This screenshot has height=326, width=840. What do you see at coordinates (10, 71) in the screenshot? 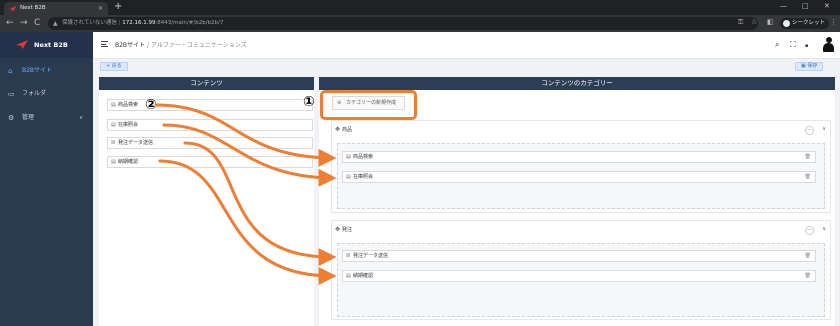
I see `home-icon: ⌂` at bounding box center [10, 71].